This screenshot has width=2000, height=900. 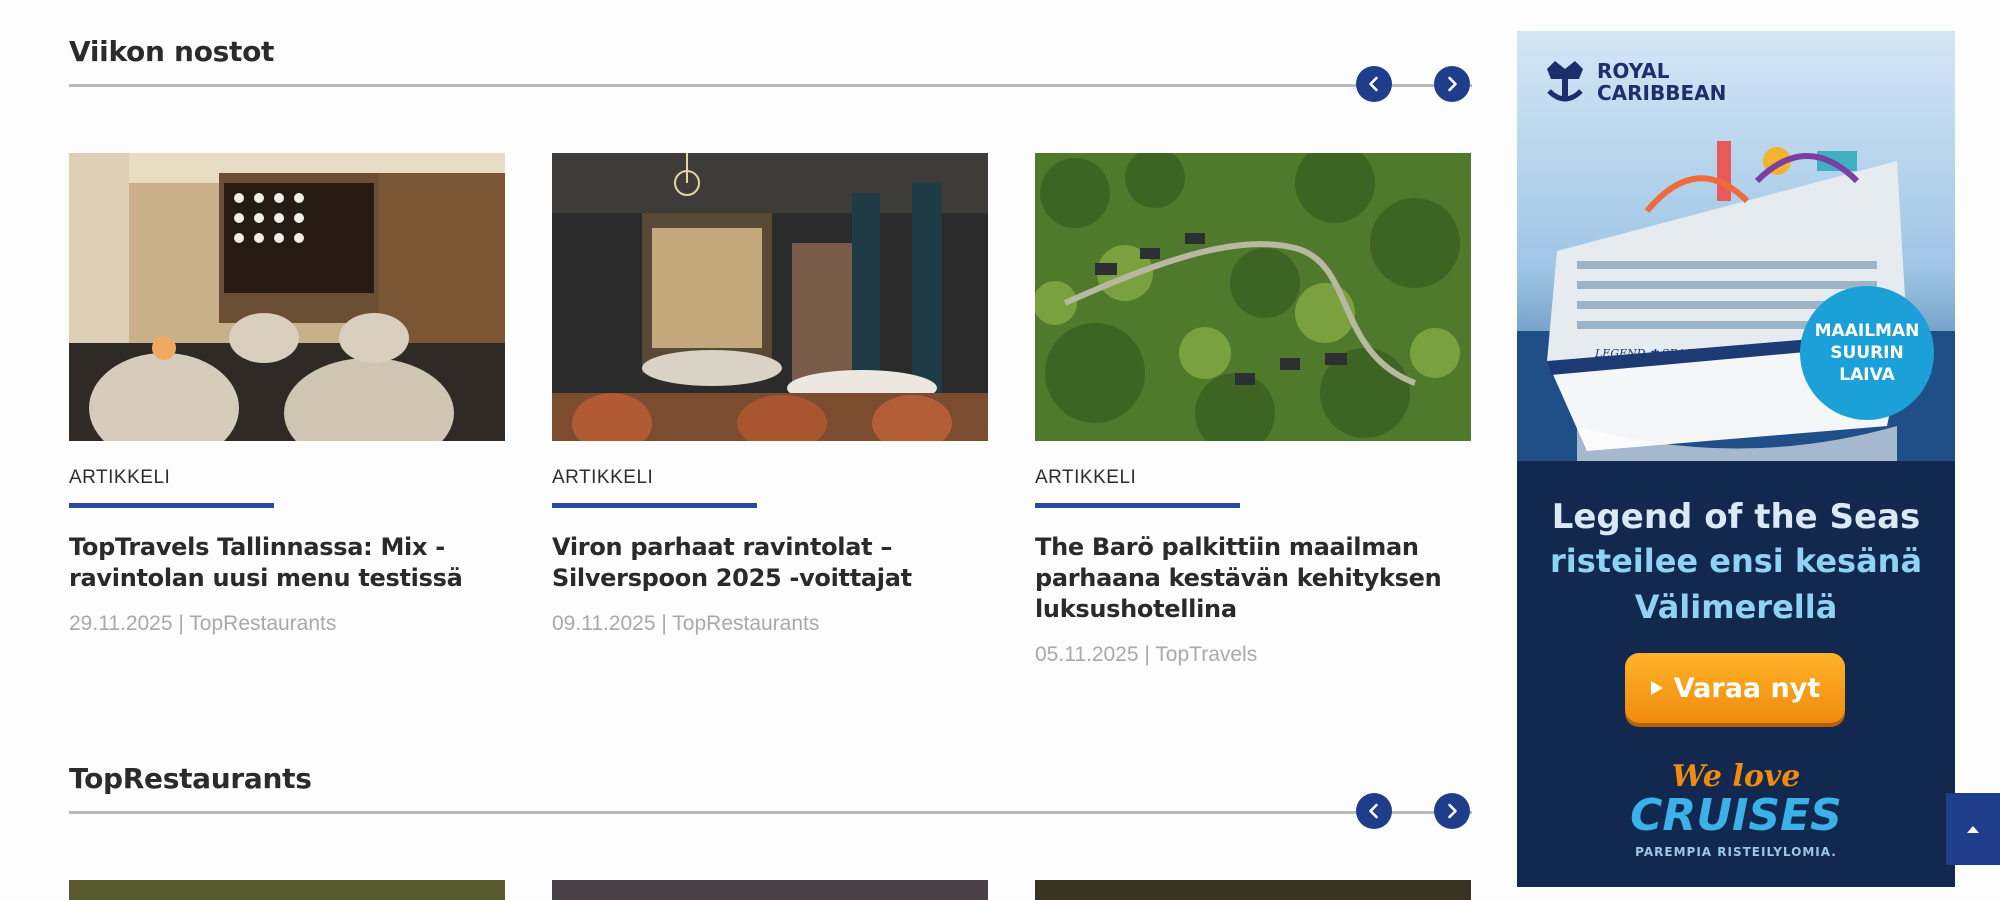 I want to click on article-meta: 09.11.2025 | TopRestaurants, so click(x=686, y=623).